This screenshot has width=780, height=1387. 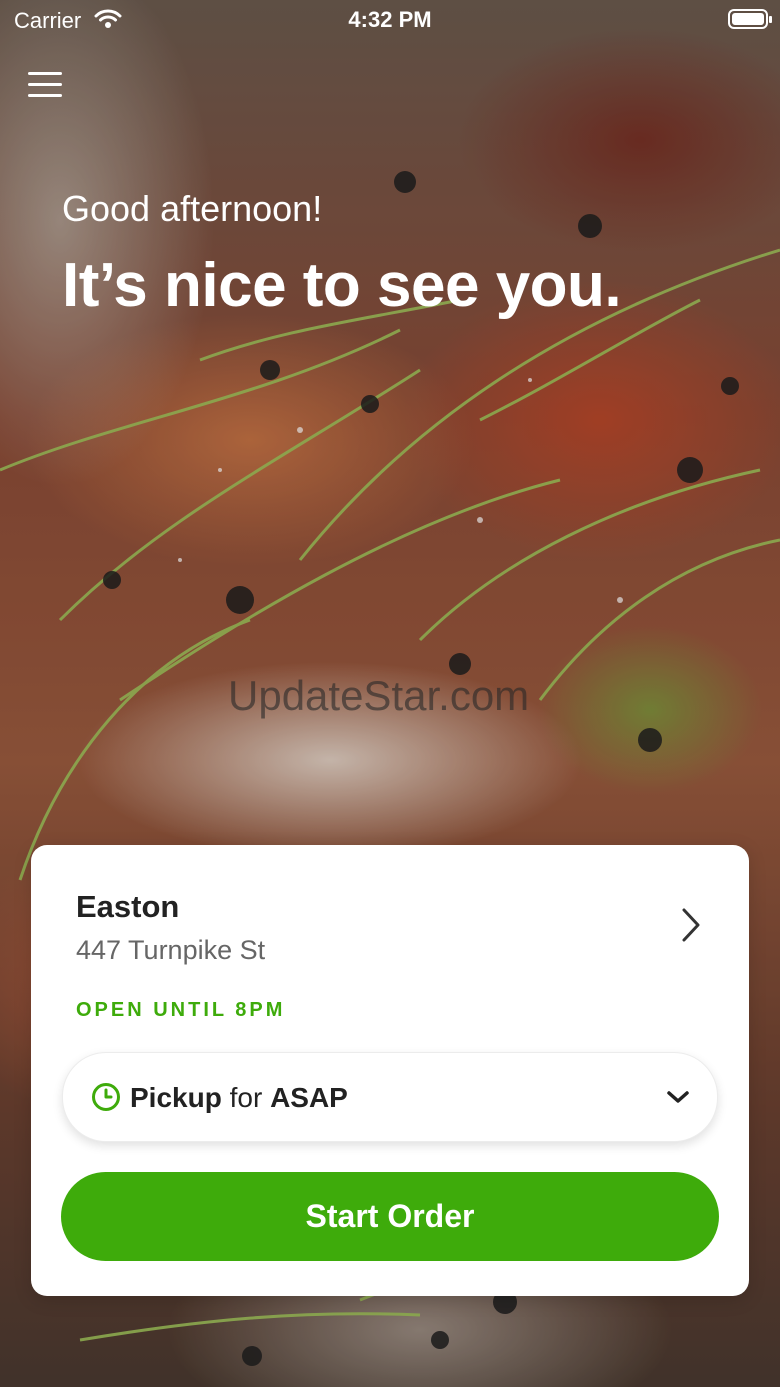 What do you see at coordinates (192, 208) in the screenshot?
I see `greeting-text: Good afternoon!` at bounding box center [192, 208].